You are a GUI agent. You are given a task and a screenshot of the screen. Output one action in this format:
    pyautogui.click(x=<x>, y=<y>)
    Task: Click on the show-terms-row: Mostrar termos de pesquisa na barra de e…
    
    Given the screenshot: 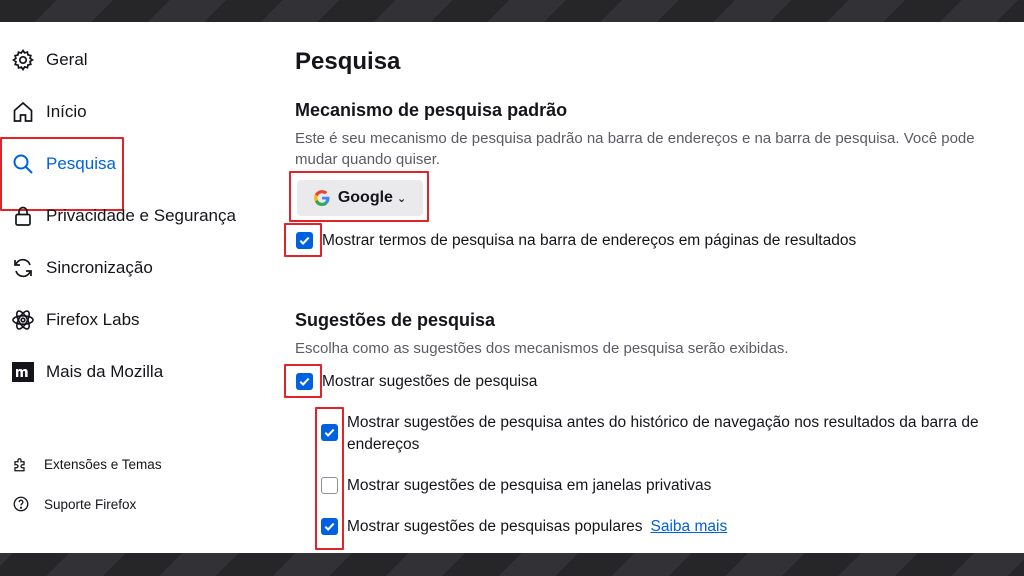 What is the action you would take?
    pyautogui.click(x=576, y=241)
    